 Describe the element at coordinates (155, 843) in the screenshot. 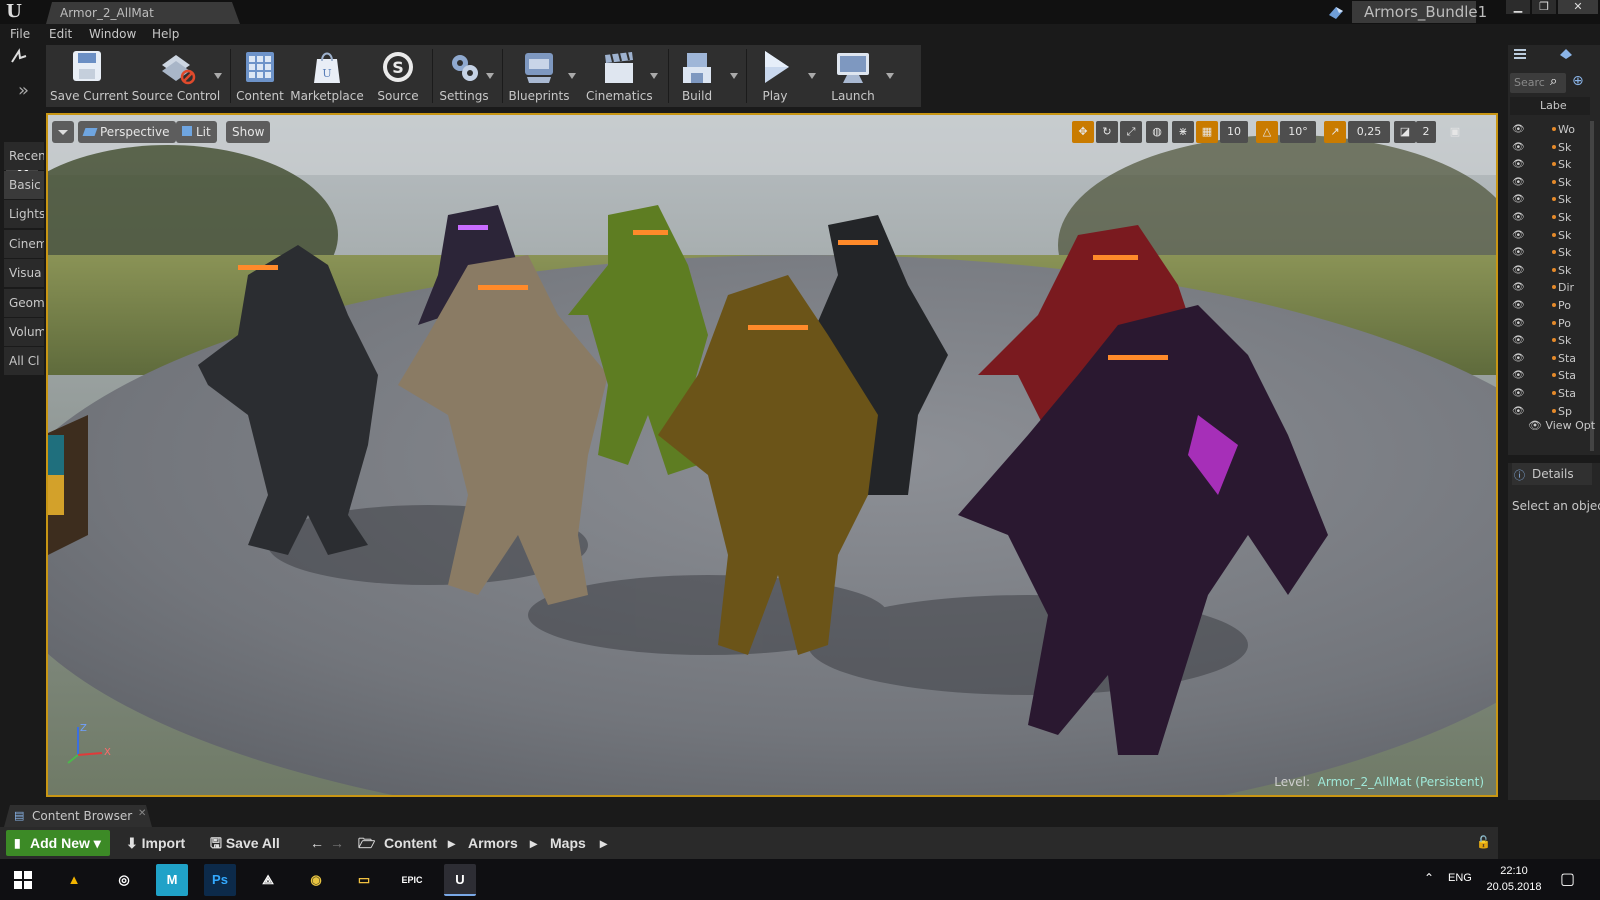

I see `import-button: ⬇ Import` at that location.